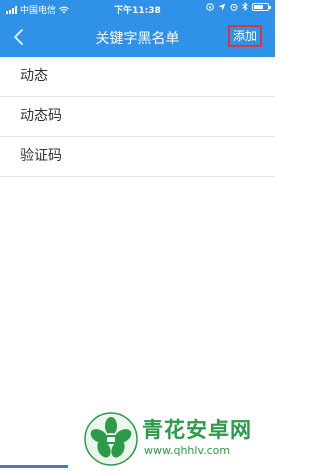 The image size is (320, 471). What do you see at coordinates (234, 7) in the screenshot?
I see `alarm-icon` at bounding box center [234, 7].